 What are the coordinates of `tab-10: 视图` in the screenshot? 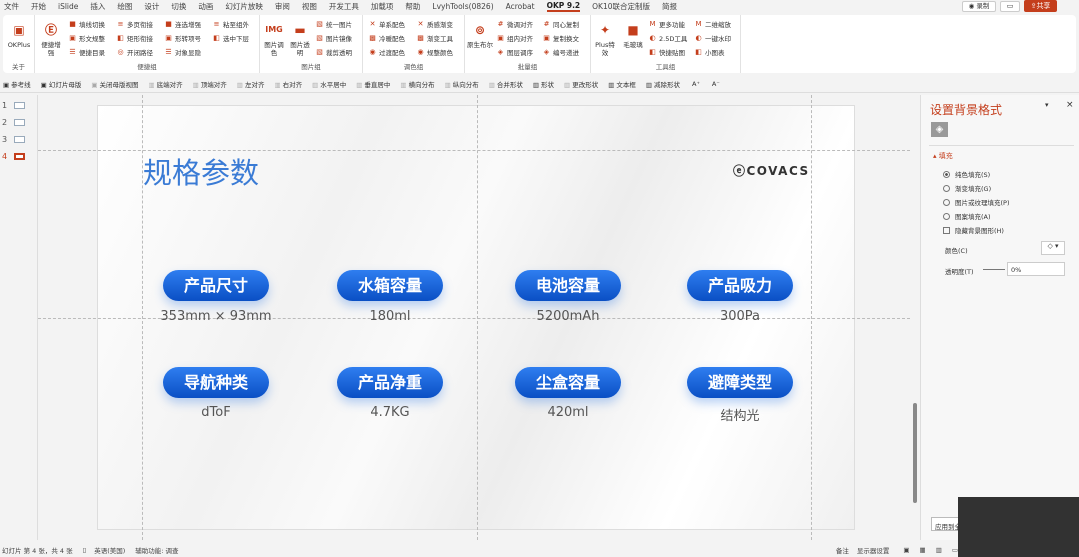 It's located at (309, 6).